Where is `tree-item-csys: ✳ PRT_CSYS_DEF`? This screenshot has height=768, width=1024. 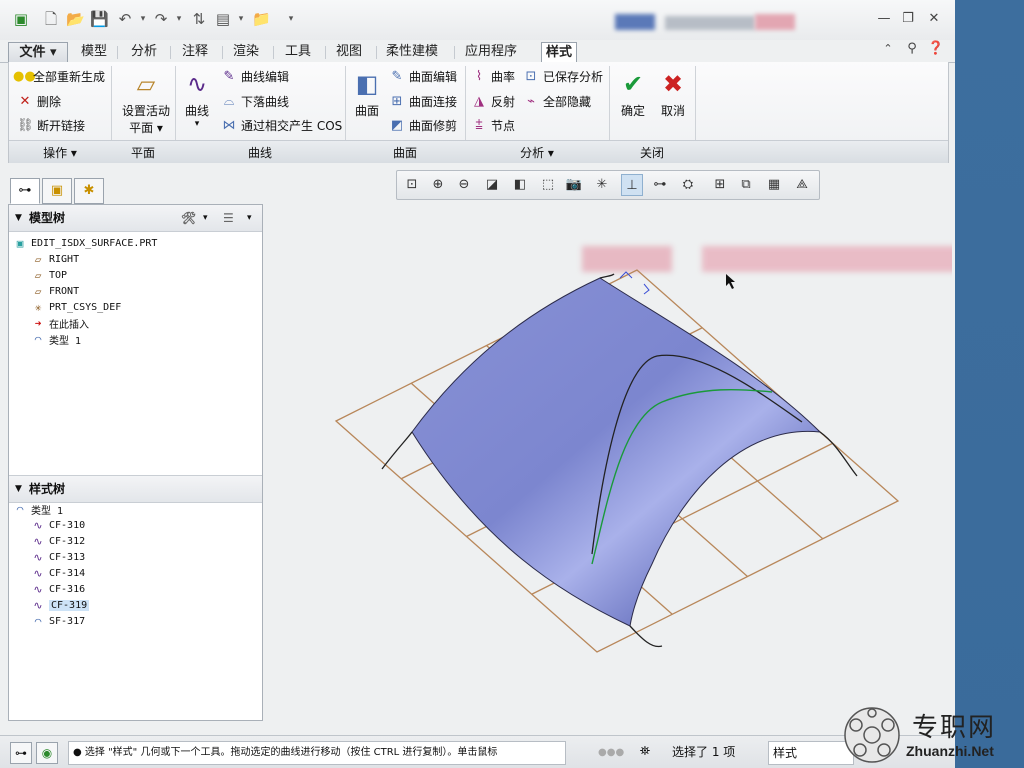 tree-item-csys: ✳ PRT_CSYS_DEF is located at coordinates (76, 307).